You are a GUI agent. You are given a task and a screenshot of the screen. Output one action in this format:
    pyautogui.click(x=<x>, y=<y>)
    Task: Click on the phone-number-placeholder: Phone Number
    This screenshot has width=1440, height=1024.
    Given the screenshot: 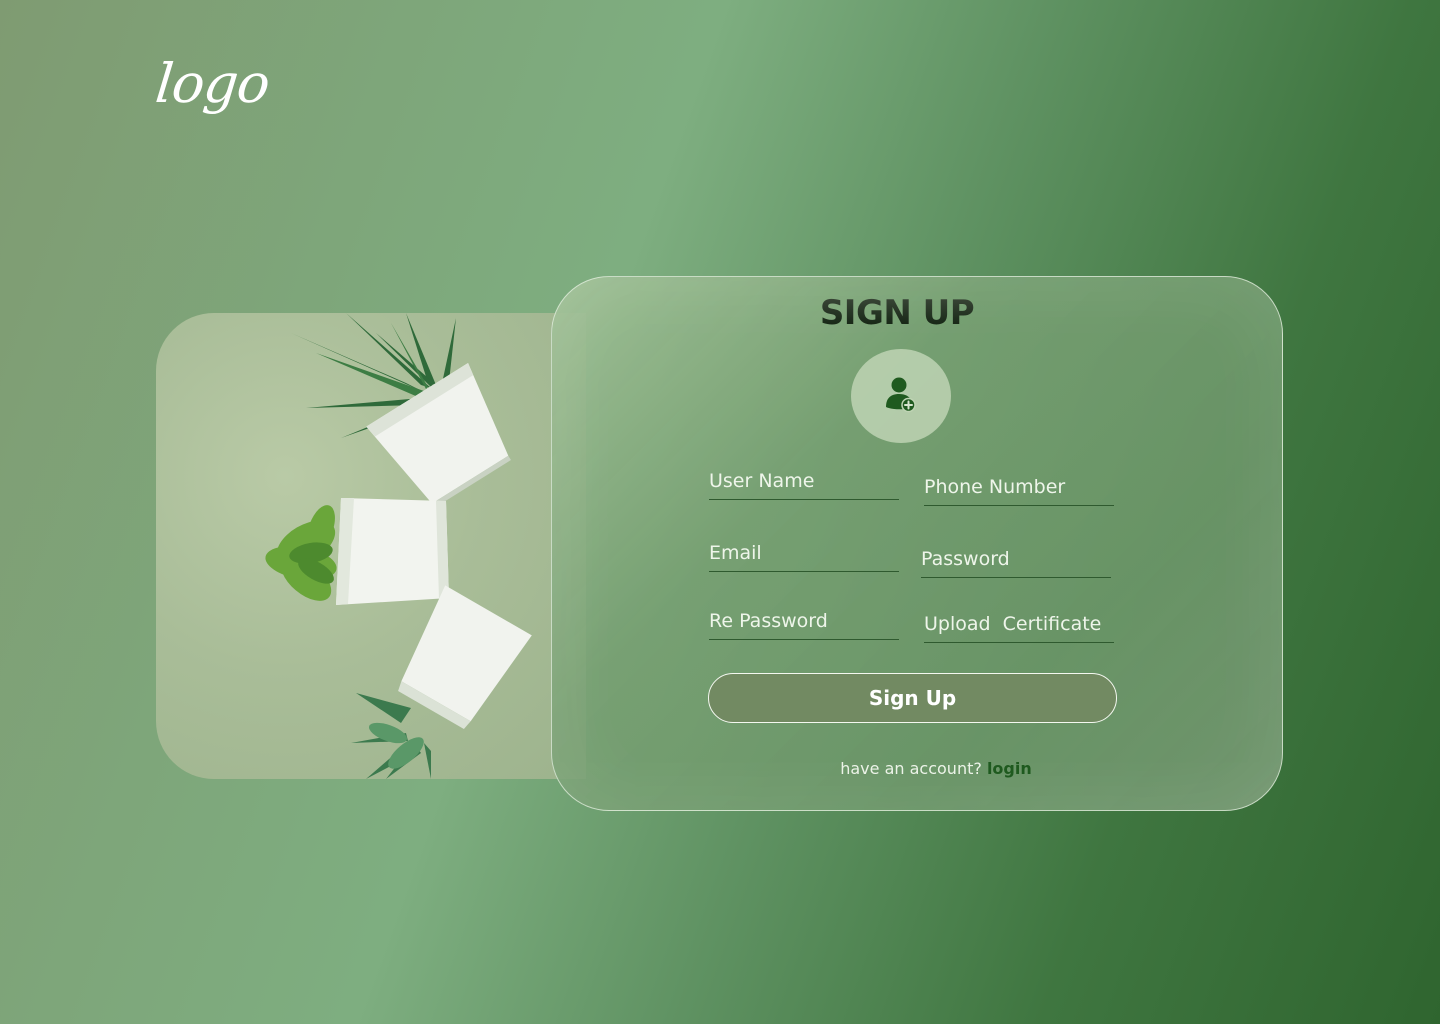 What is the action you would take?
    pyautogui.click(x=995, y=487)
    